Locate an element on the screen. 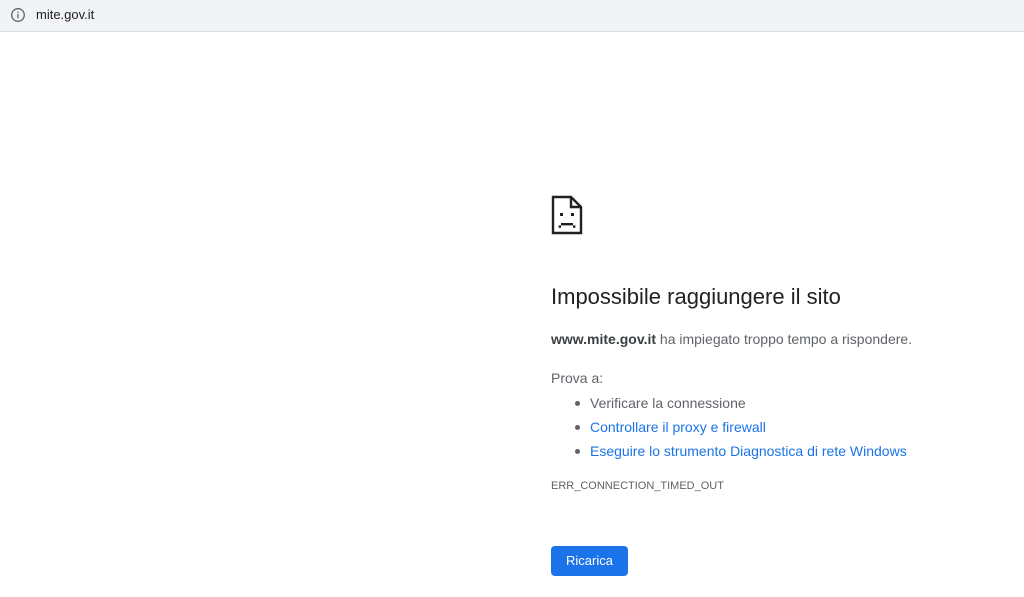 Image resolution: width=1024 pixels, height=597 pixels. error-host: www.mite.gov.it is located at coordinates (604, 339).